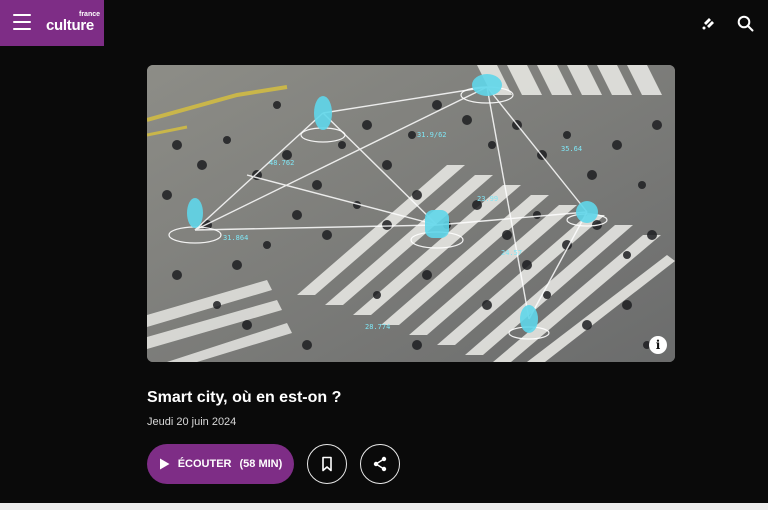 The width and height of the screenshot is (768, 510). What do you see at coordinates (70, 25) in the screenshot?
I see `logo-culture-text: culture` at bounding box center [70, 25].